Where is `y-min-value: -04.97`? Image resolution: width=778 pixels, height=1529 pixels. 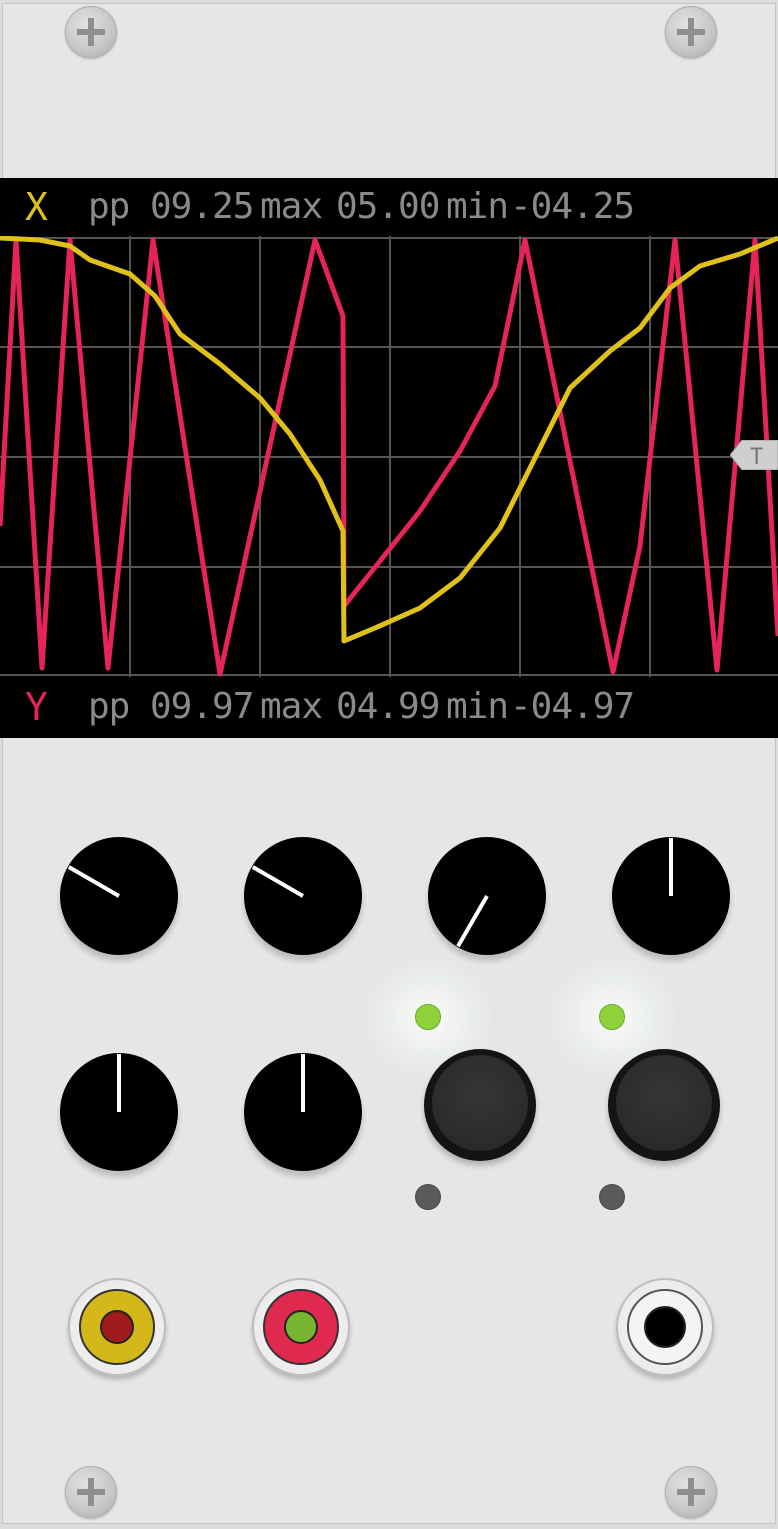 y-min-value: -04.97 is located at coordinates (572, 706).